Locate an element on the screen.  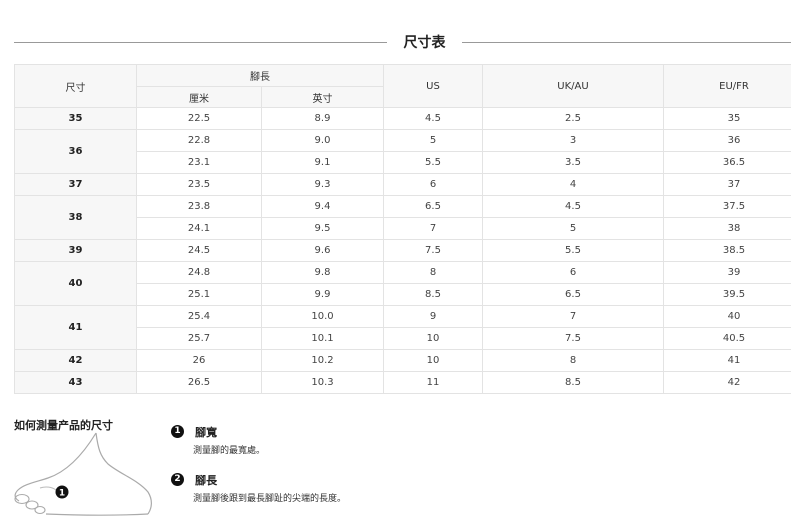
cell-inch: 10.3 is located at coordinates (322, 382).